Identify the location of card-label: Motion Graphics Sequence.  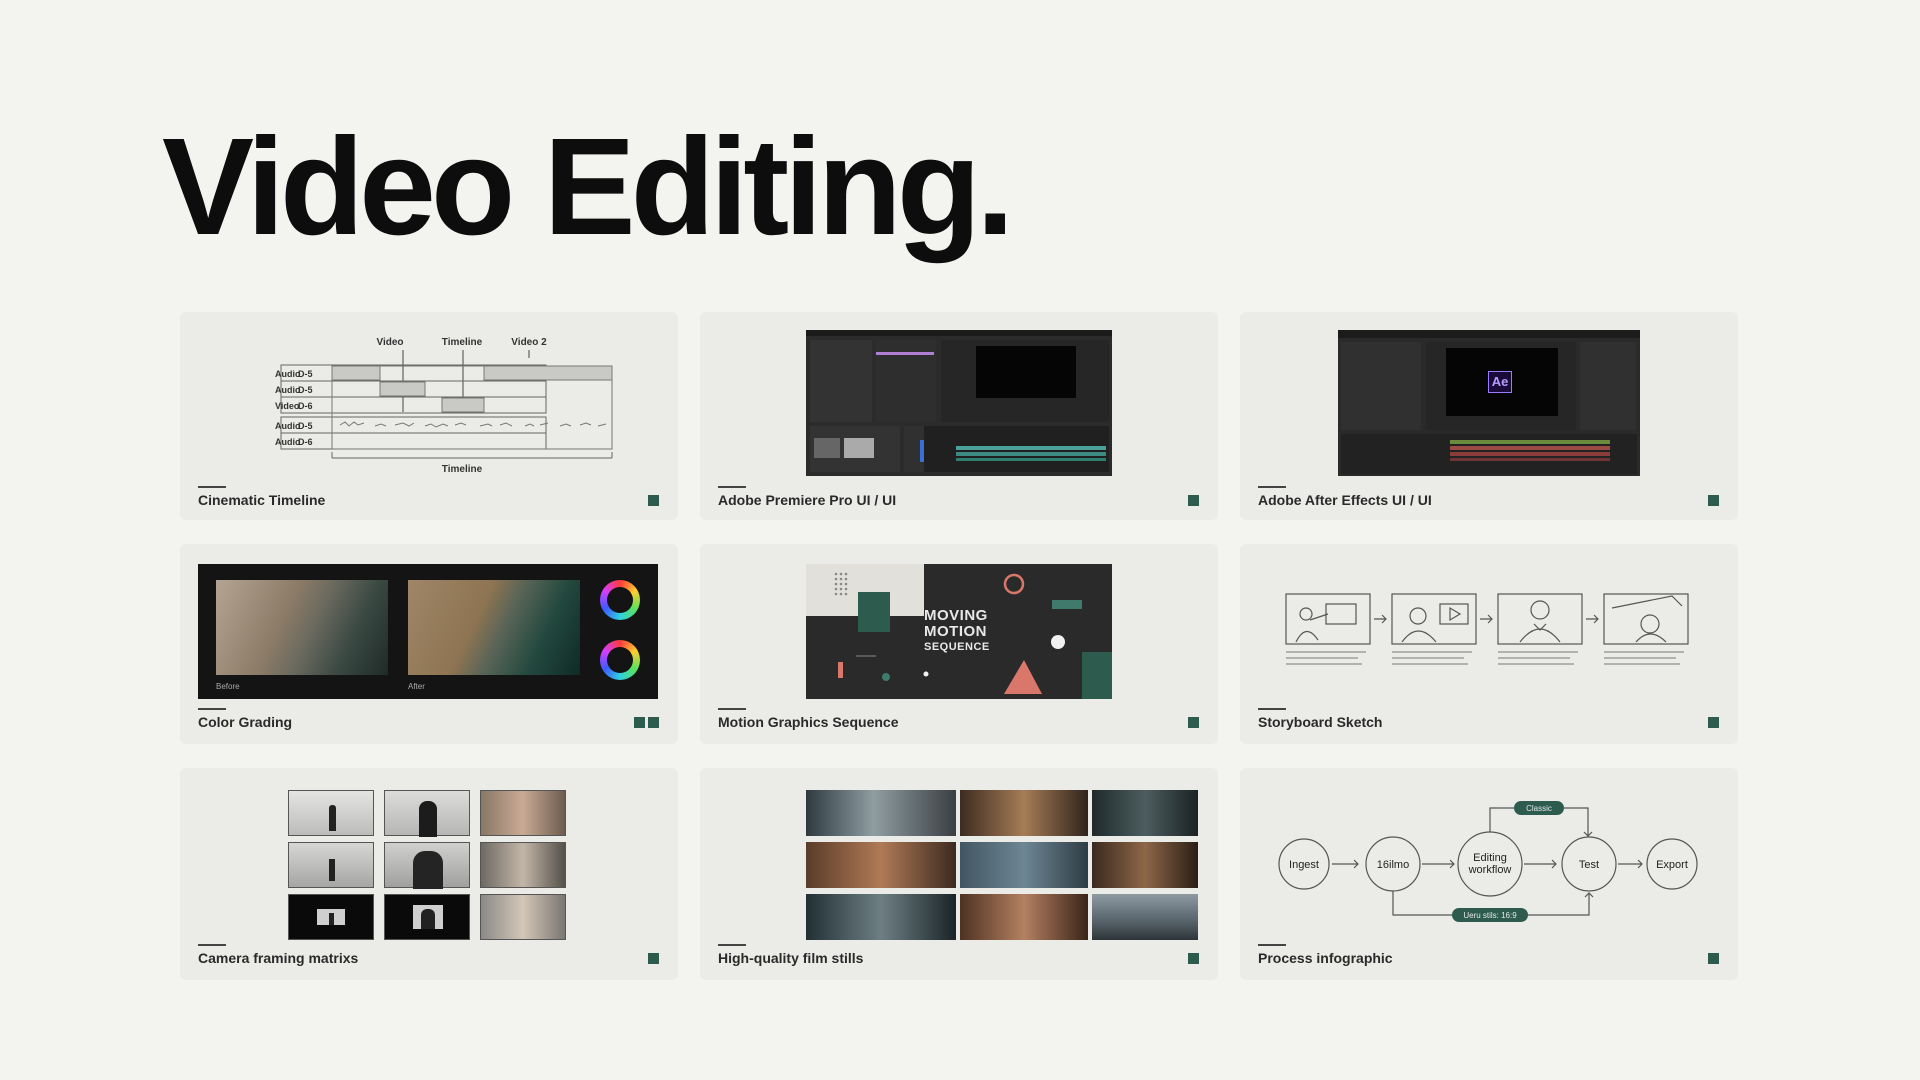
(808, 722).